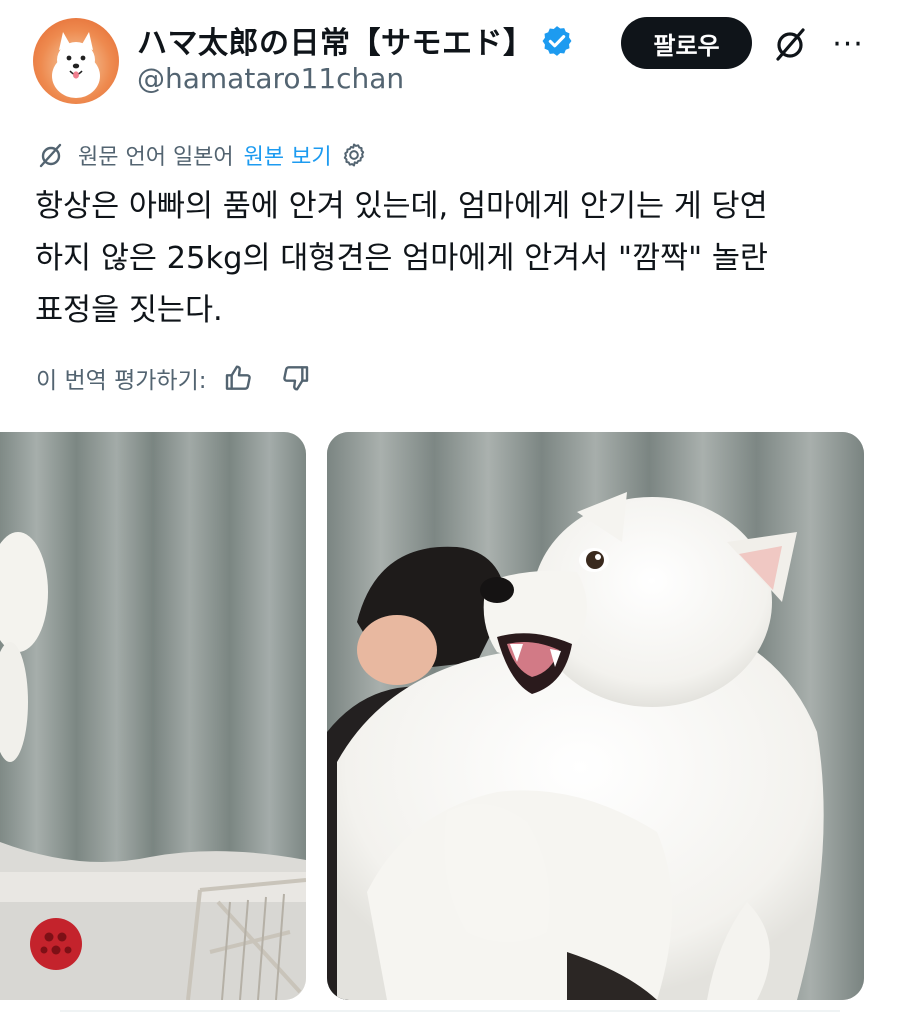 This screenshot has height=1013, width=900. What do you see at coordinates (354, 155) in the screenshot?
I see `settings-gear-icon` at bounding box center [354, 155].